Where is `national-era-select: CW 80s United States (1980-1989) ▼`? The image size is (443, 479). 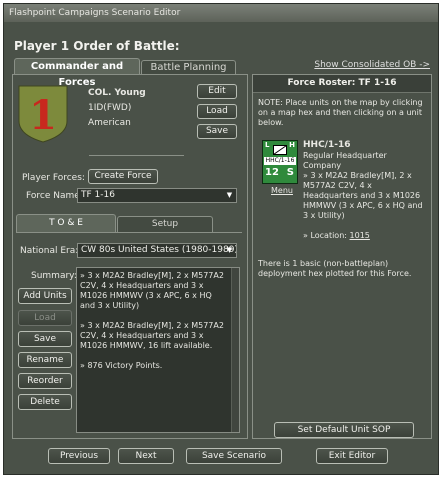
national-era-select: CW 80s United States (1980-1989) ▼ is located at coordinates (157, 250).